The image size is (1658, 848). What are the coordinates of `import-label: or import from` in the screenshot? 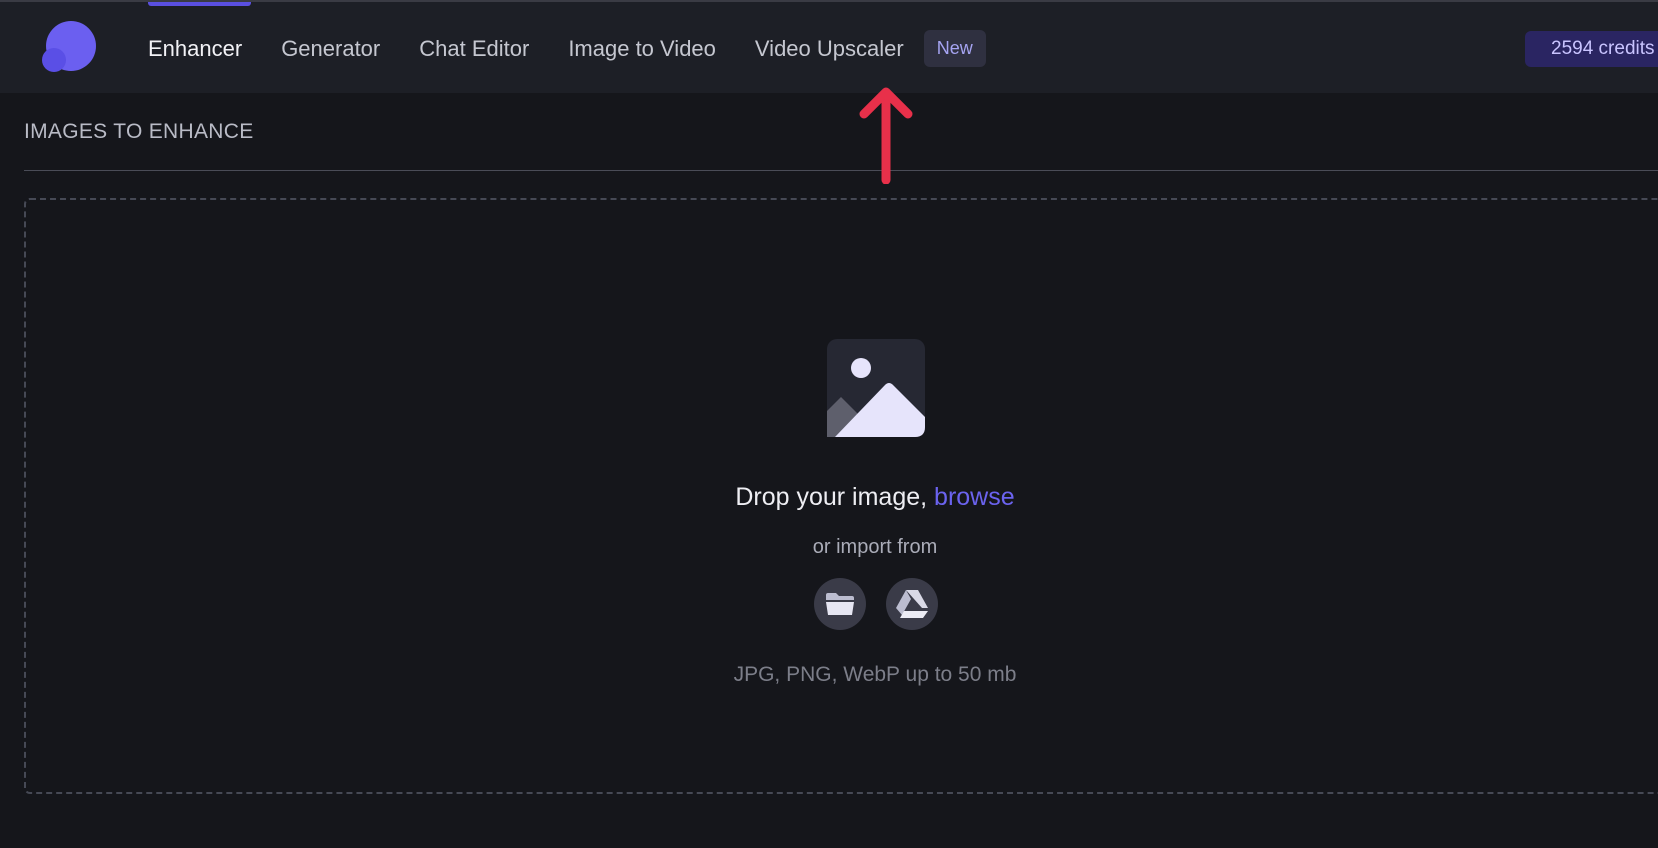 It's located at (875, 547).